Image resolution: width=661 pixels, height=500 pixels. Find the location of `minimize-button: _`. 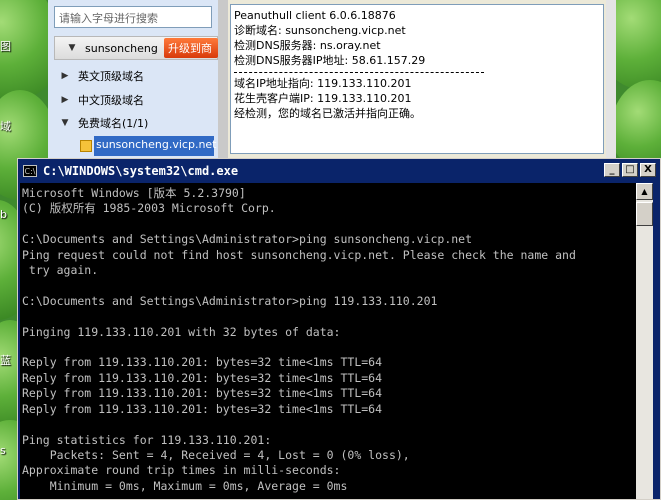

minimize-button: _ is located at coordinates (612, 170).